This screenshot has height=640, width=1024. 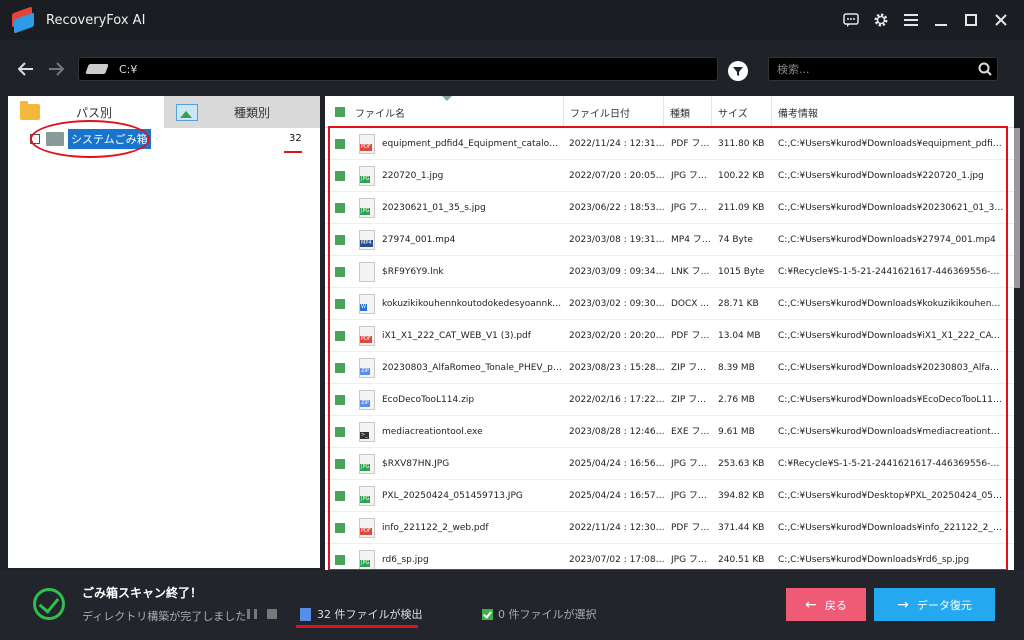 I want to click on back-arrow-icon, so click(x=26, y=69).